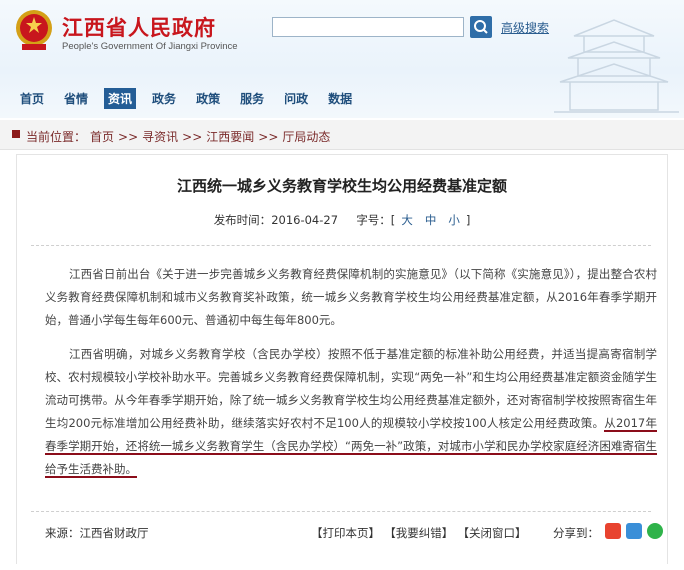 The image size is (684, 570). Describe the element at coordinates (242, 220) in the screenshot. I see `publish-label: 发布时间：` at that location.